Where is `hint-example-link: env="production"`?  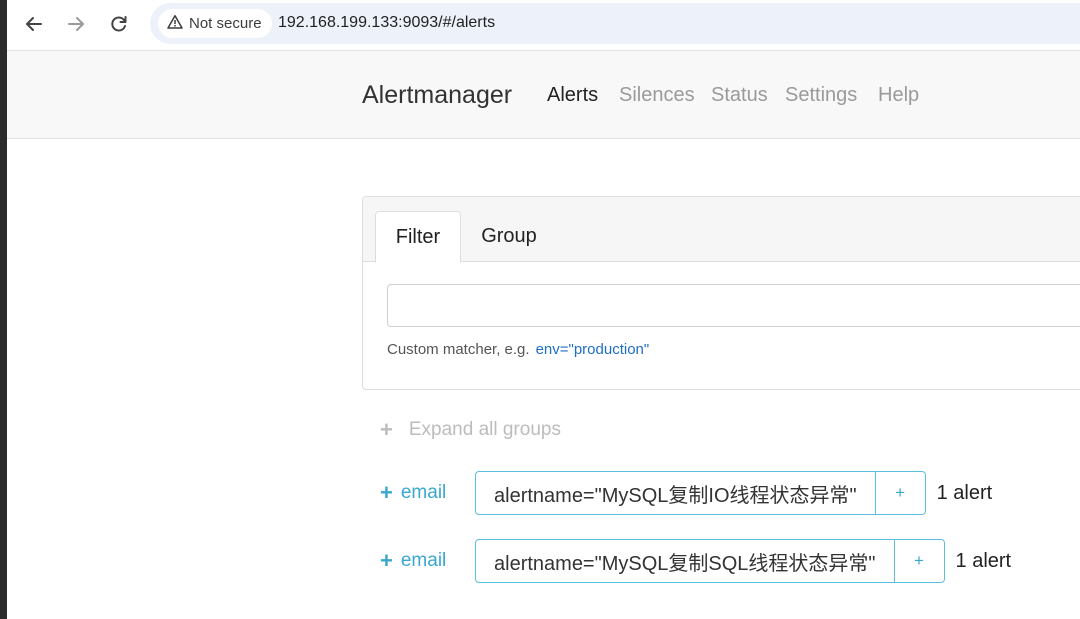 hint-example-link: env="production" is located at coordinates (593, 349).